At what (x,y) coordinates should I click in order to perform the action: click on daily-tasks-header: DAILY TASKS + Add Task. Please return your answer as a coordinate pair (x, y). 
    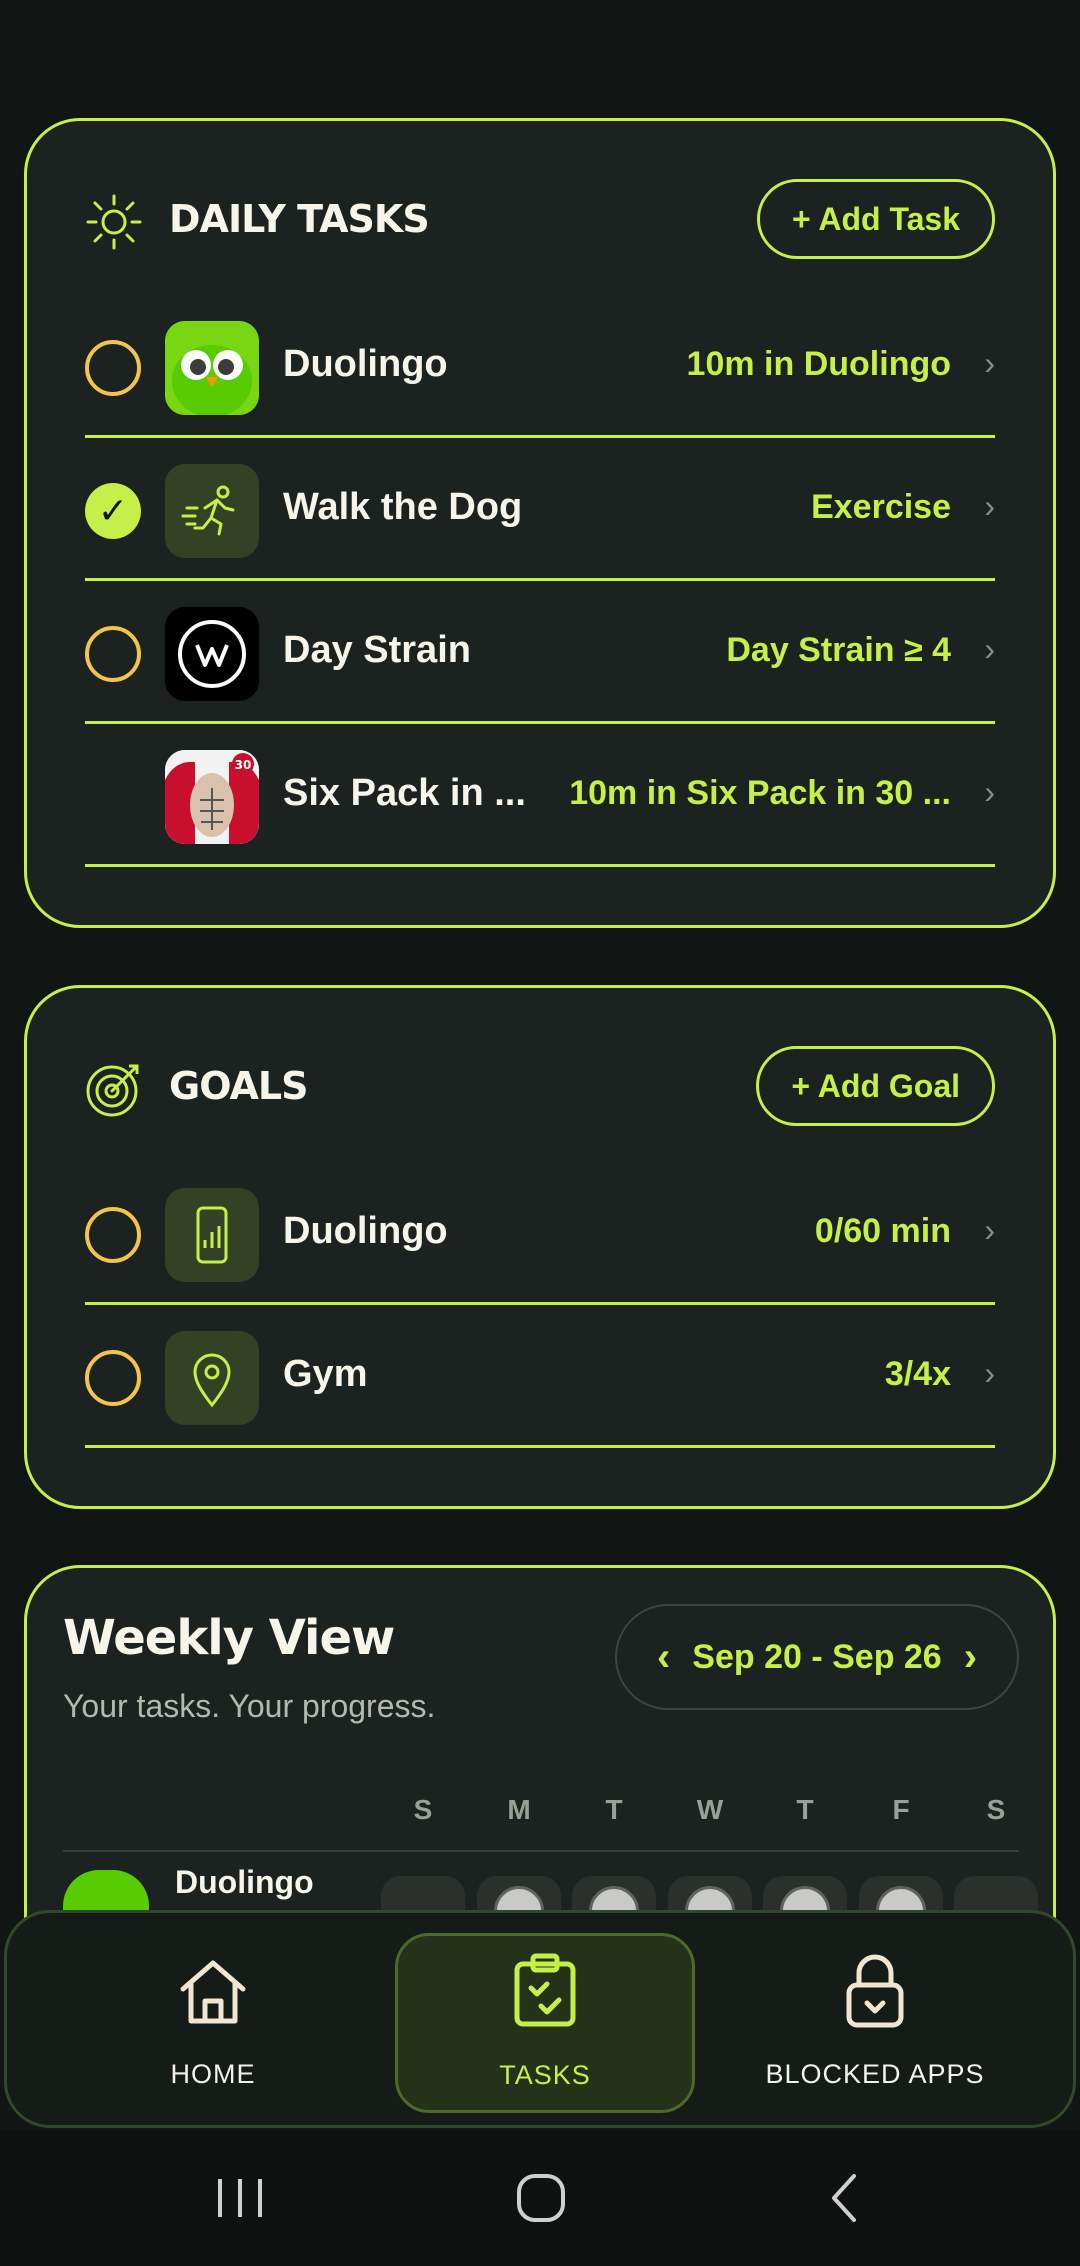
    Looking at the image, I should click on (540, 222).